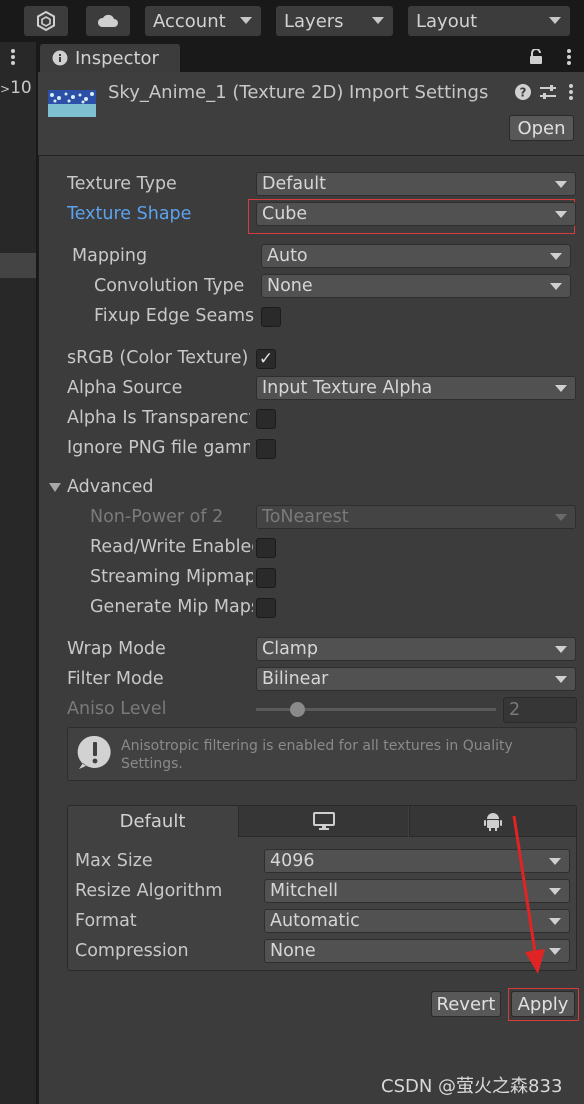  What do you see at coordinates (298, 92) in the screenshot?
I see `asset-title: Sky_Anime_1 (Texture 2D) Import Settings` at bounding box center [298, 92].